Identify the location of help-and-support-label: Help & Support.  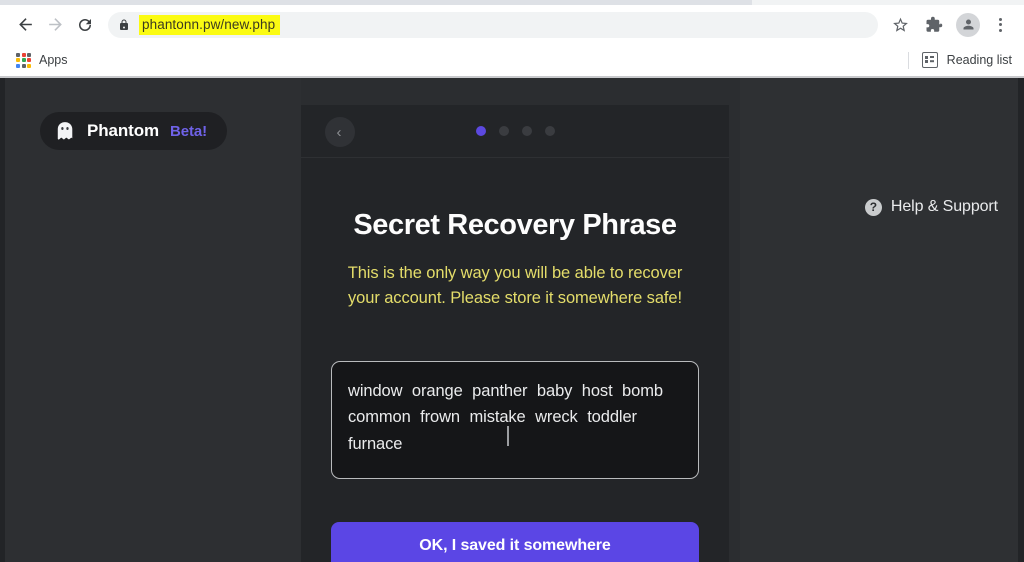
(944, 206).